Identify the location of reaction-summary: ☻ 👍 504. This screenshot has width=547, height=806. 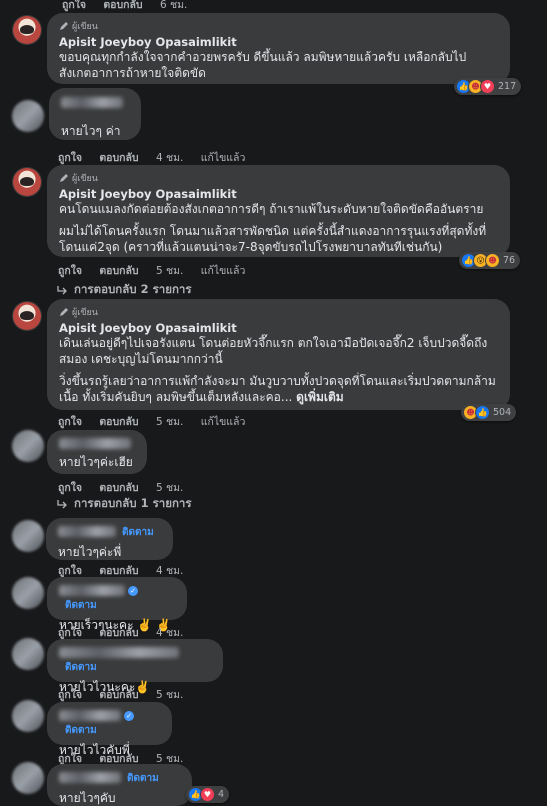
(489, 412).